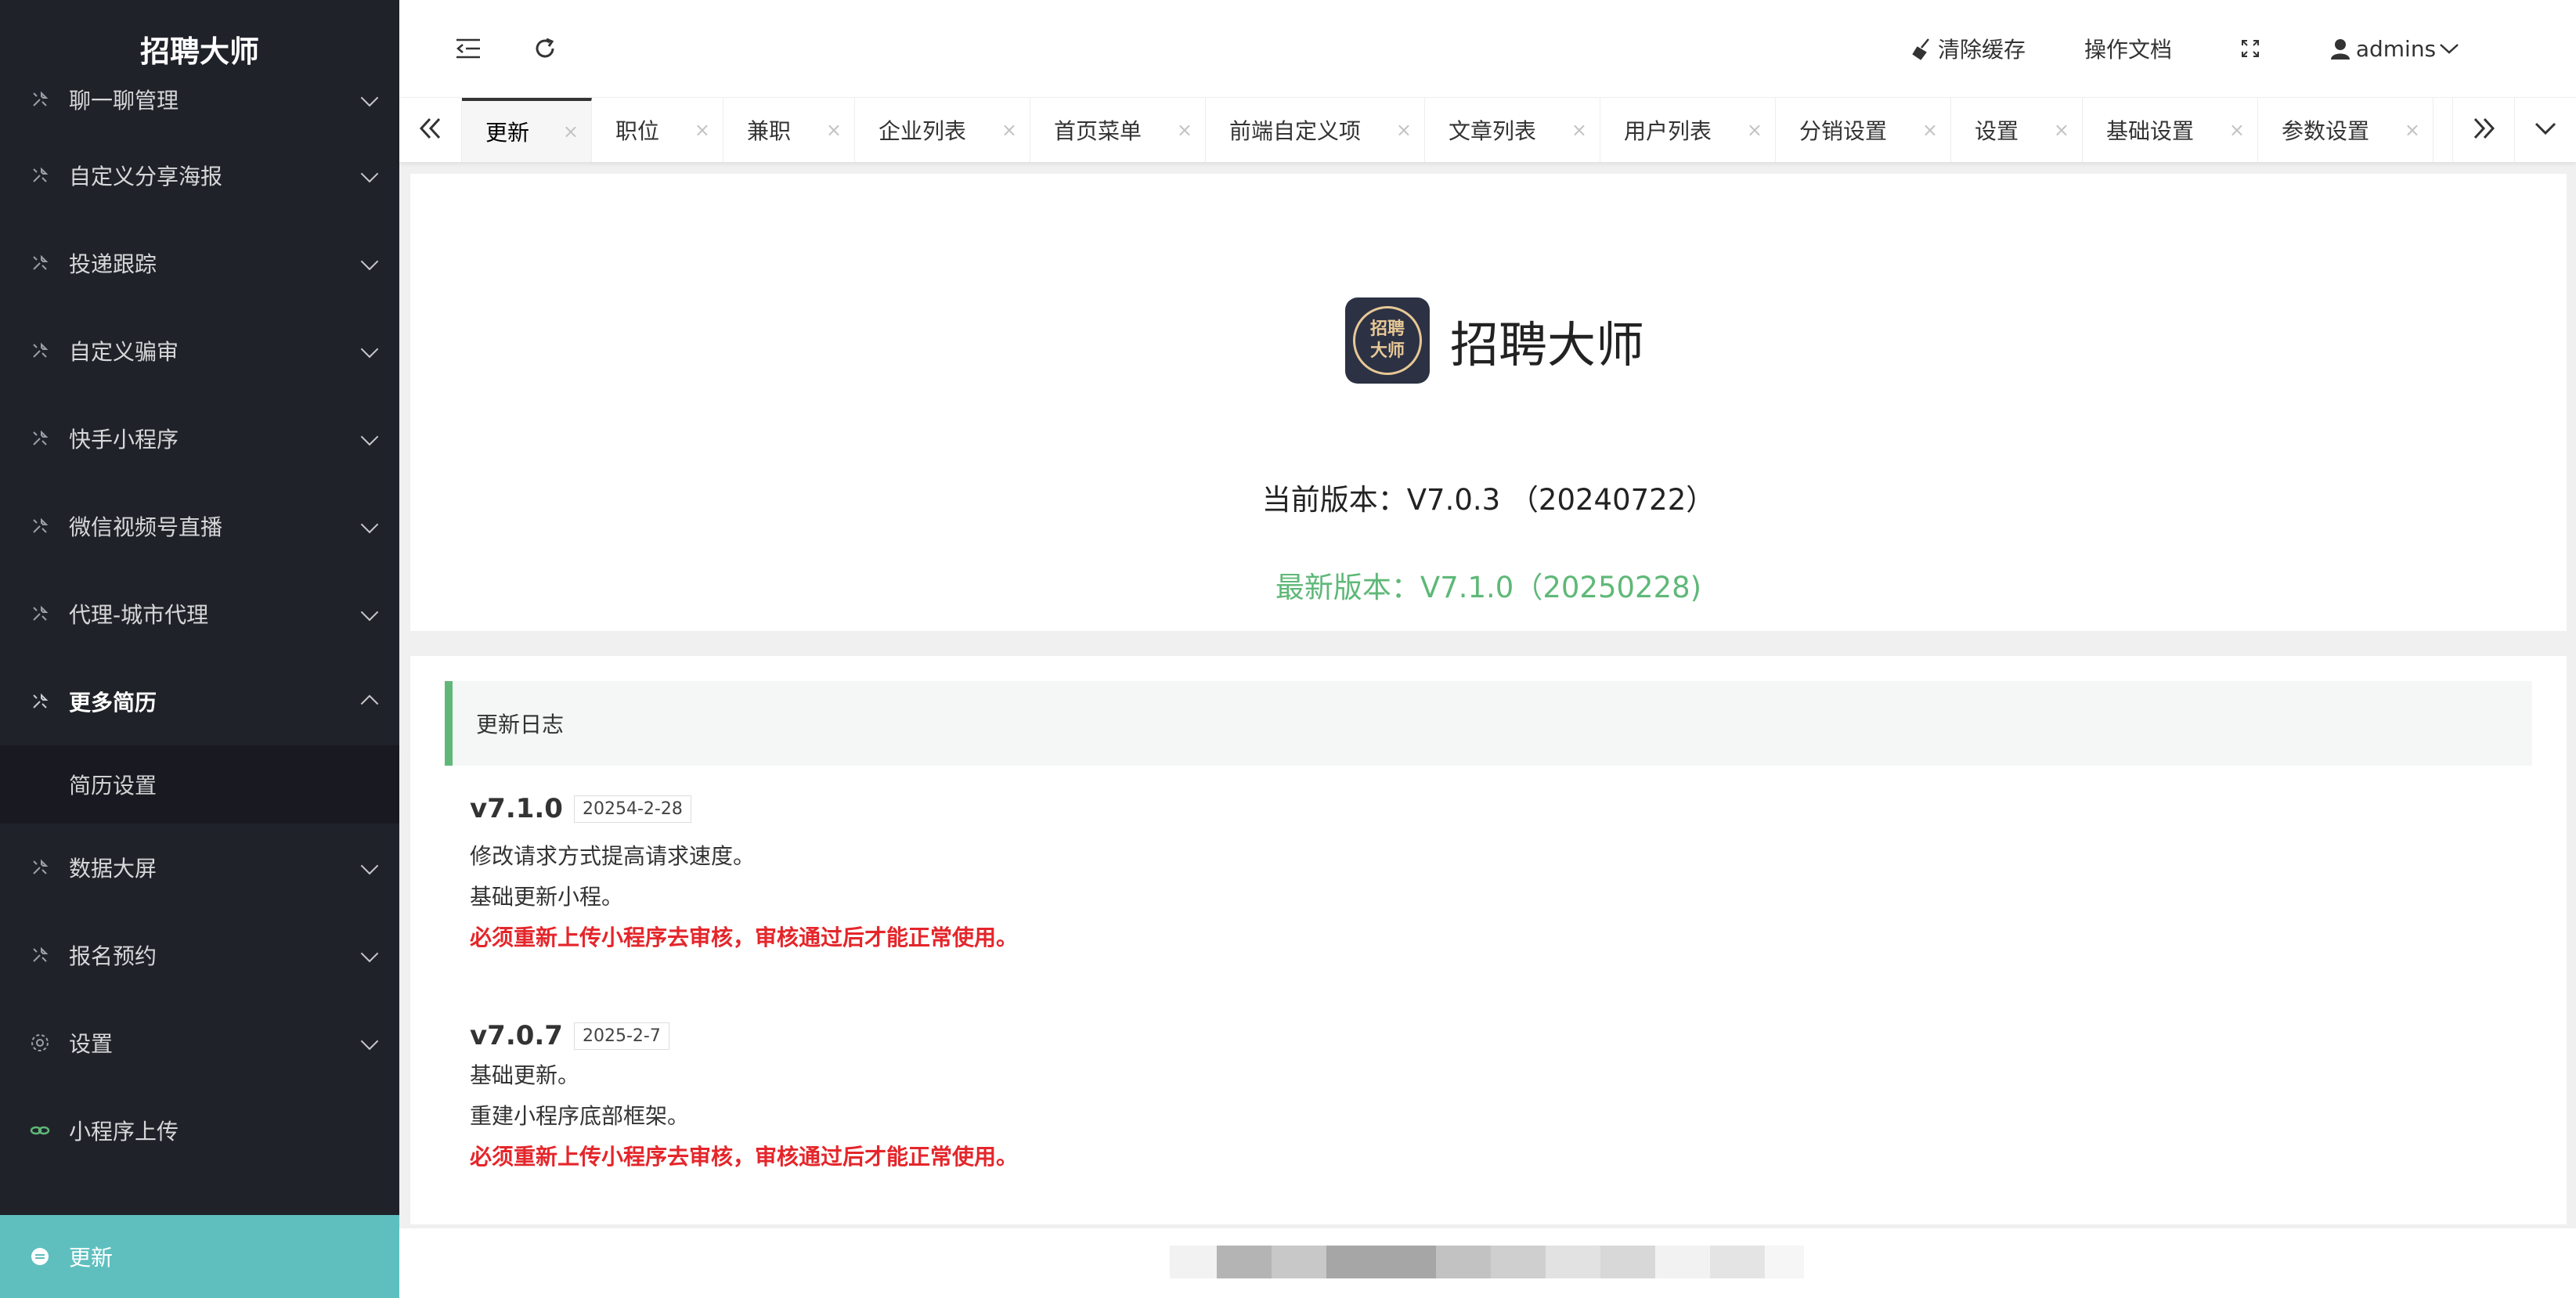 The image size is (2576, 1298). Describe the element at coordinates (744, 1036) in the screenshot. I see `changelog-version-row: v7.0.7 2025-2-7` at that location.